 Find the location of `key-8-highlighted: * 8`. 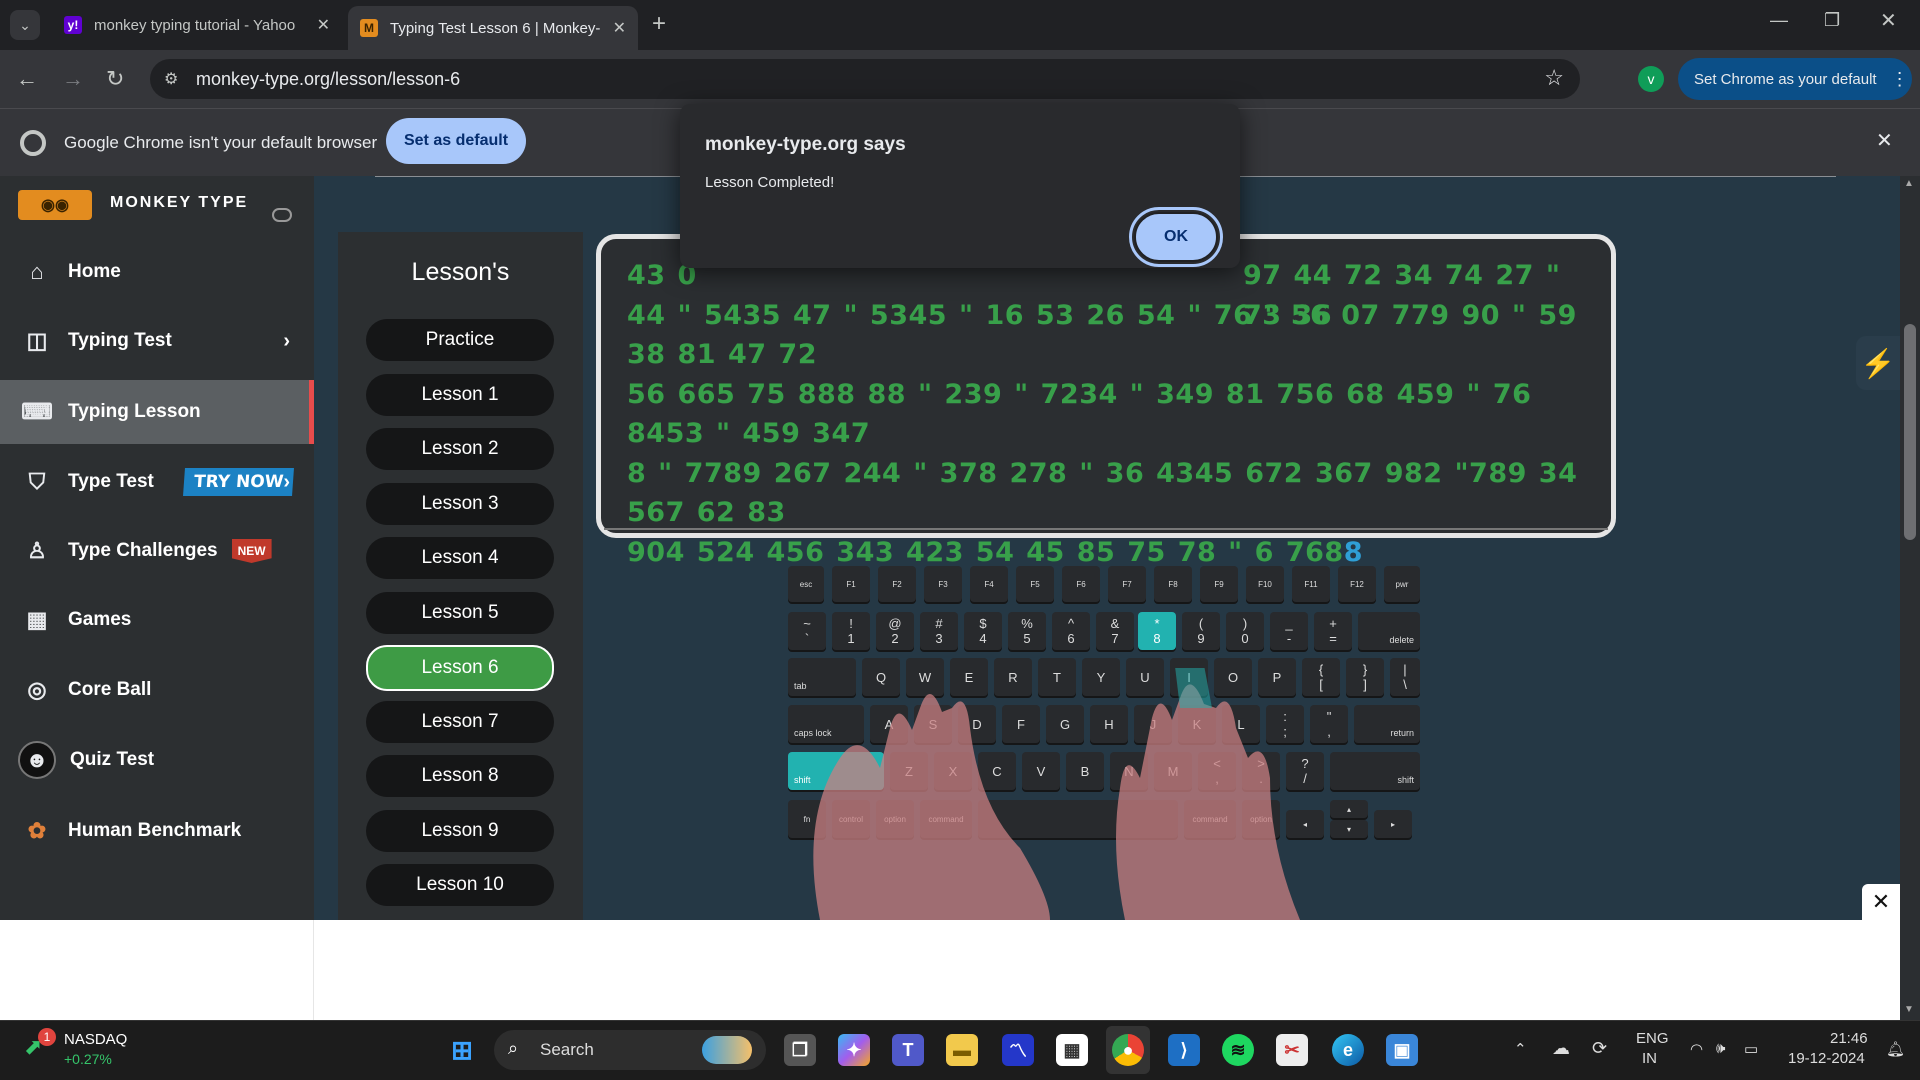

key-8-highlighted: * 8 is located at coordinates (1157, 631).